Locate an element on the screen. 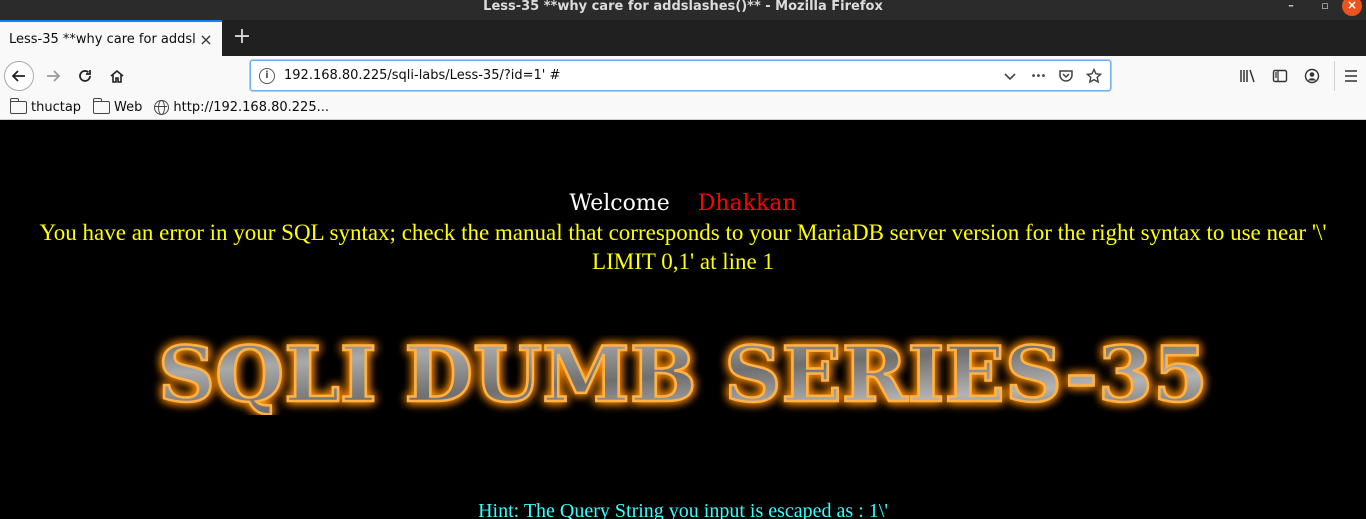 Image resolution: width=1366 pixels, height=519 pixels. bookmark-folder-thuctap: thuctap is located at coordinates (45, 106).